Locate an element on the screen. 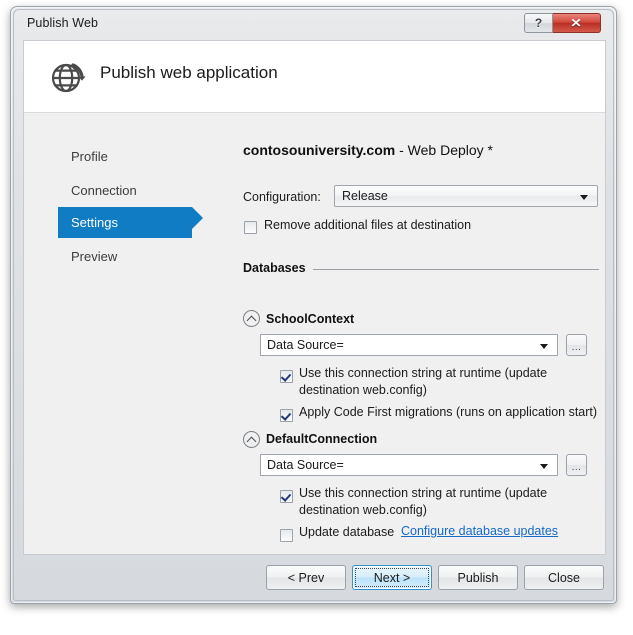  update-database-label: Update database is located at coordinates (347, 532).